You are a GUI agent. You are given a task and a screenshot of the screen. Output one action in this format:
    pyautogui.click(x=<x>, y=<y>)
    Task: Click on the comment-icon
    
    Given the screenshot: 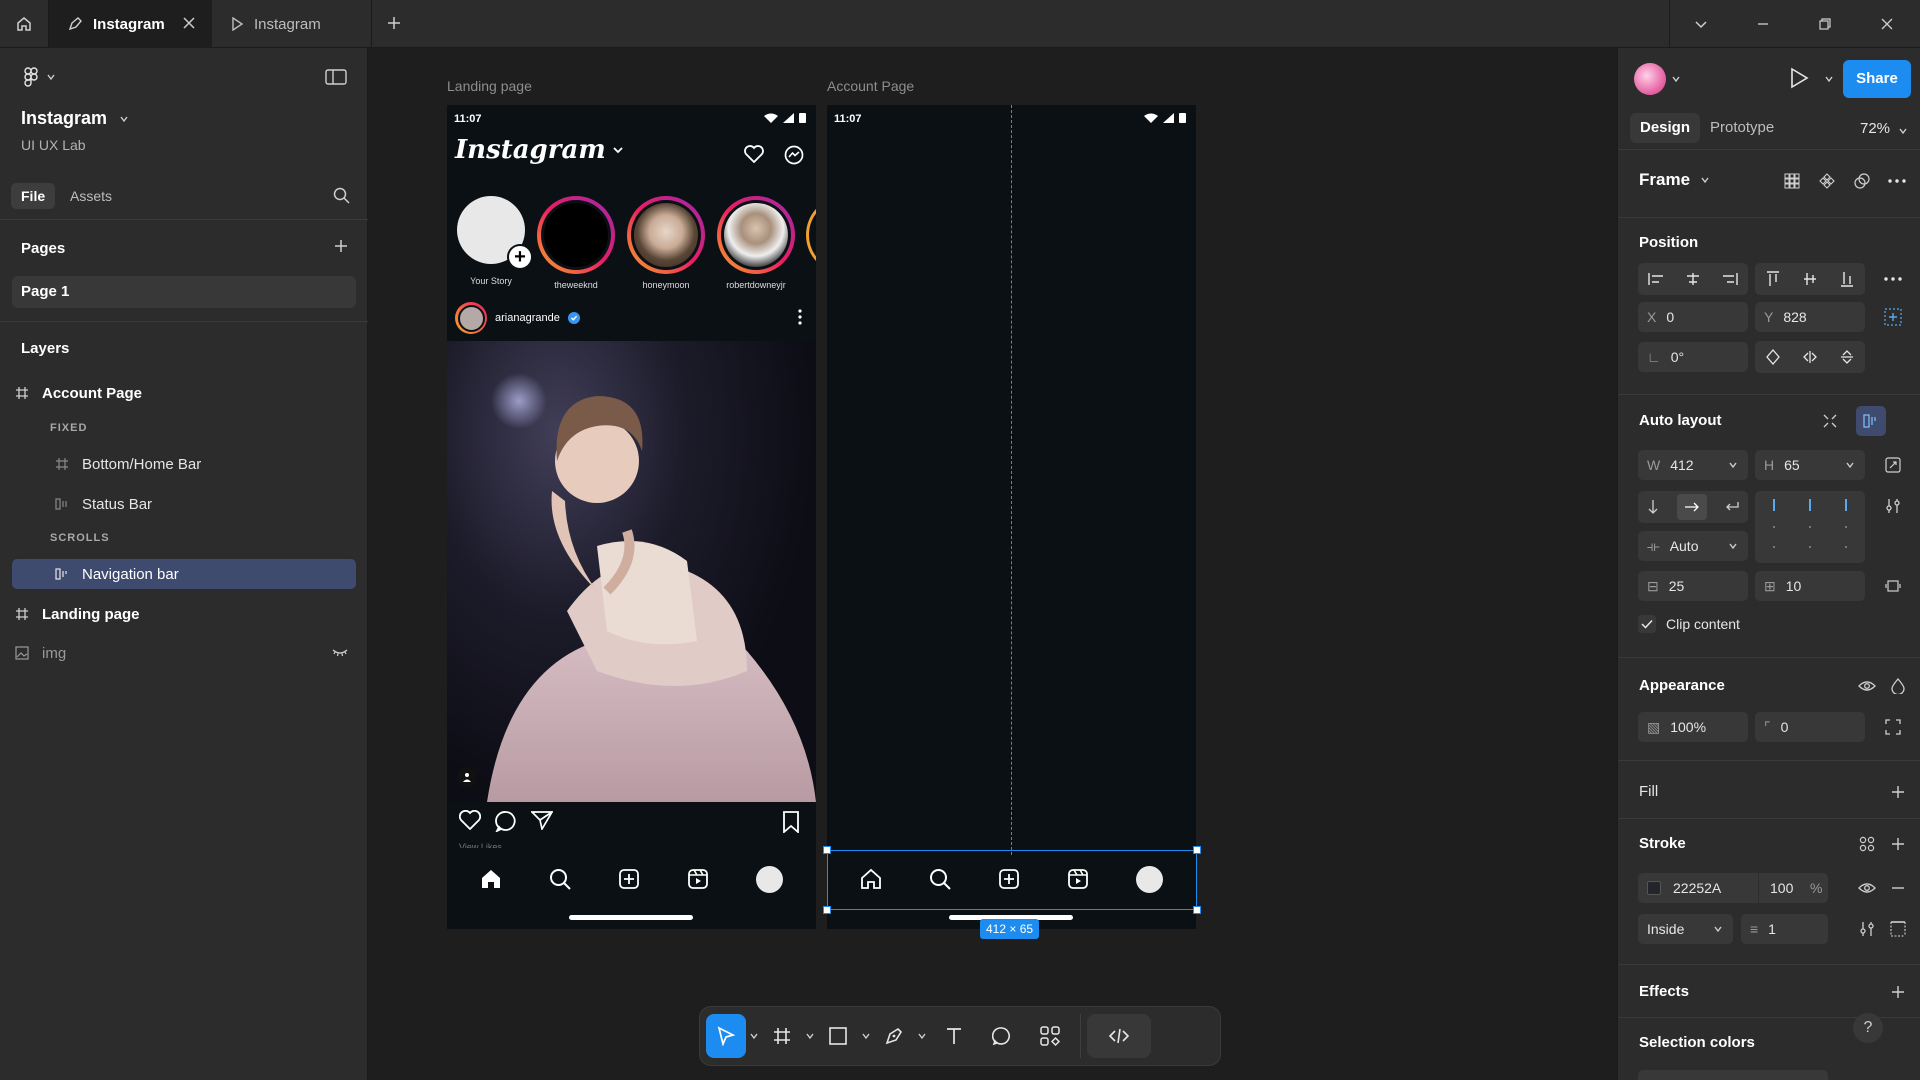 What is the action you would take?
    pyautogui.click(x=506, y=821)
    